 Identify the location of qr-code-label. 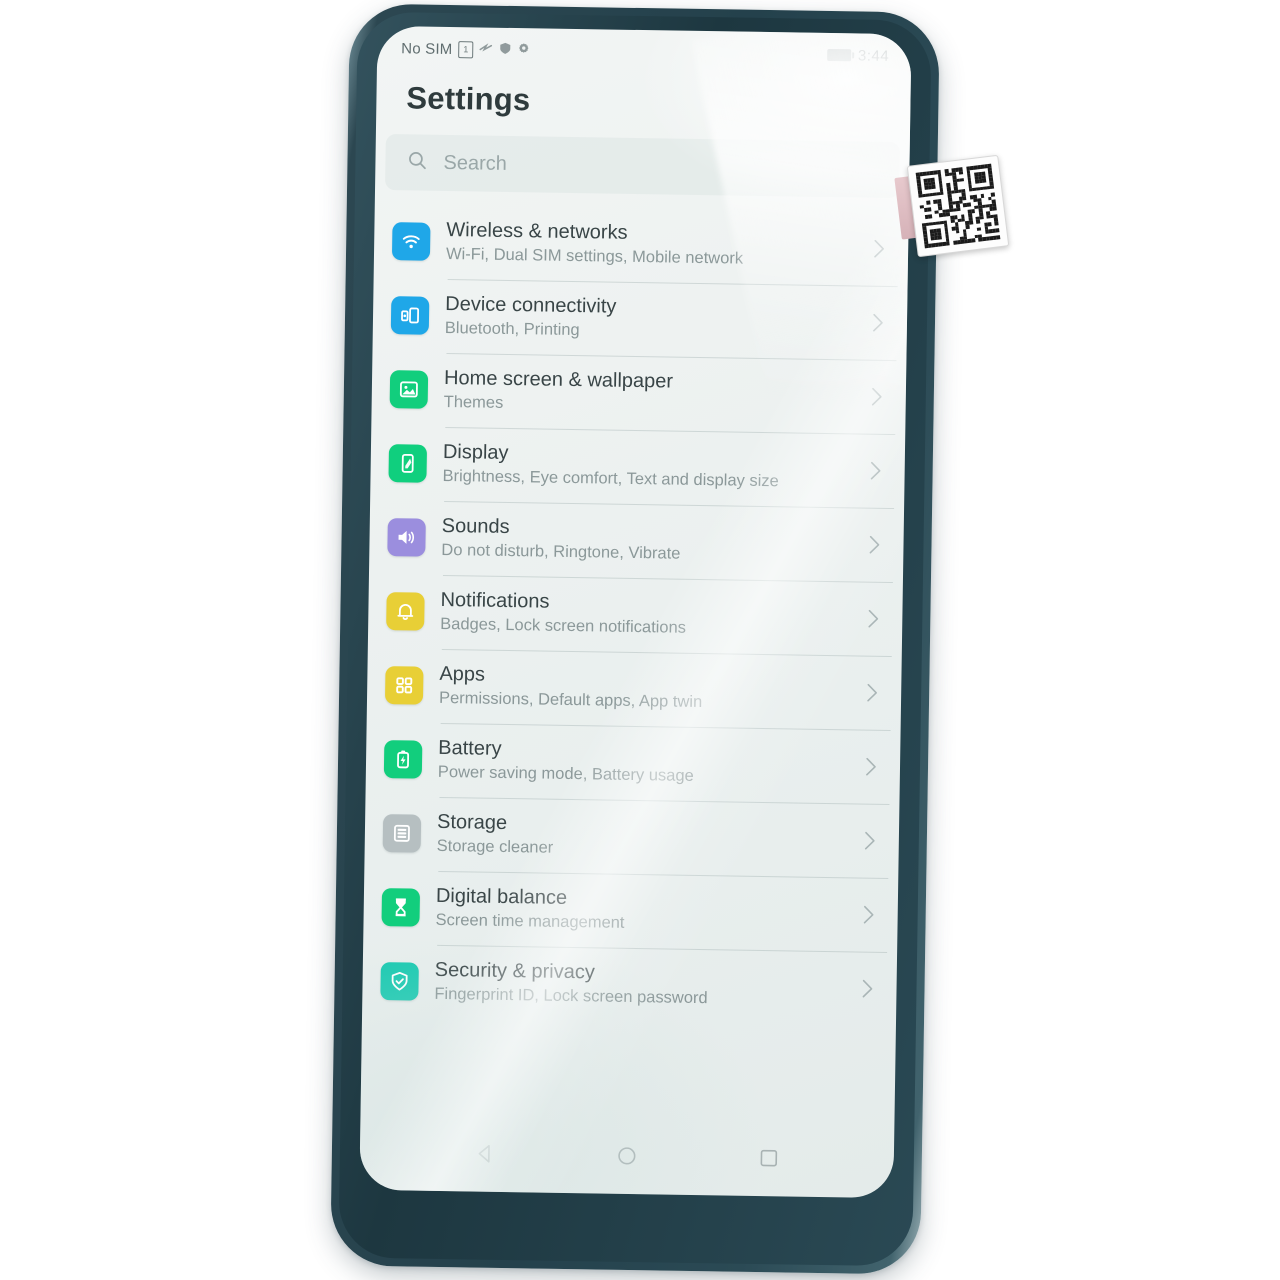
(958, 206).